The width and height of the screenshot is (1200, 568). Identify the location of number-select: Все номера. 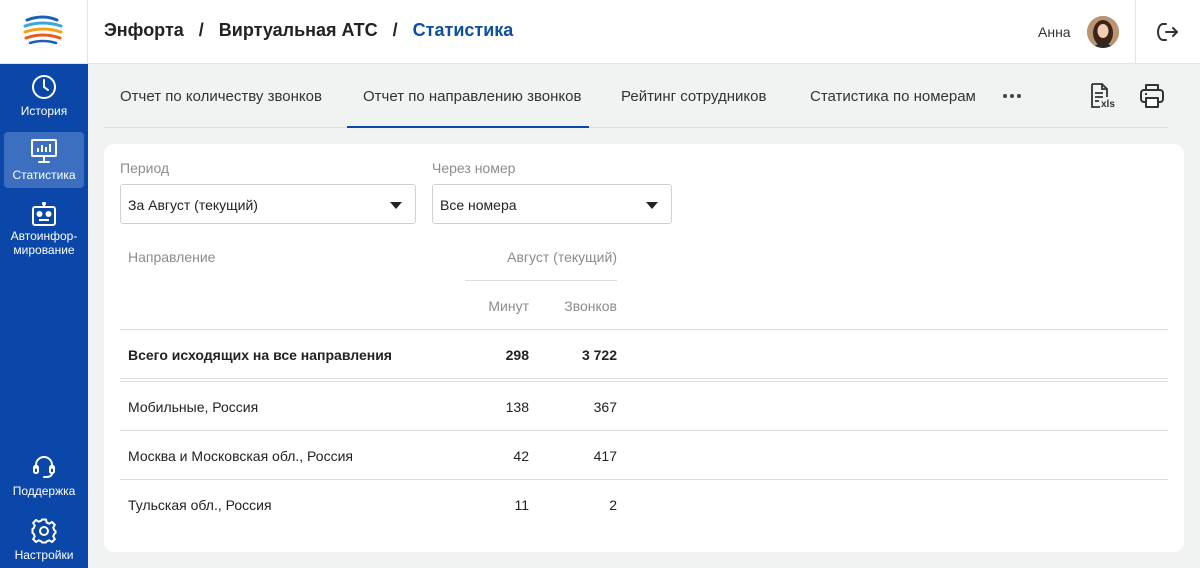
(552, 204).